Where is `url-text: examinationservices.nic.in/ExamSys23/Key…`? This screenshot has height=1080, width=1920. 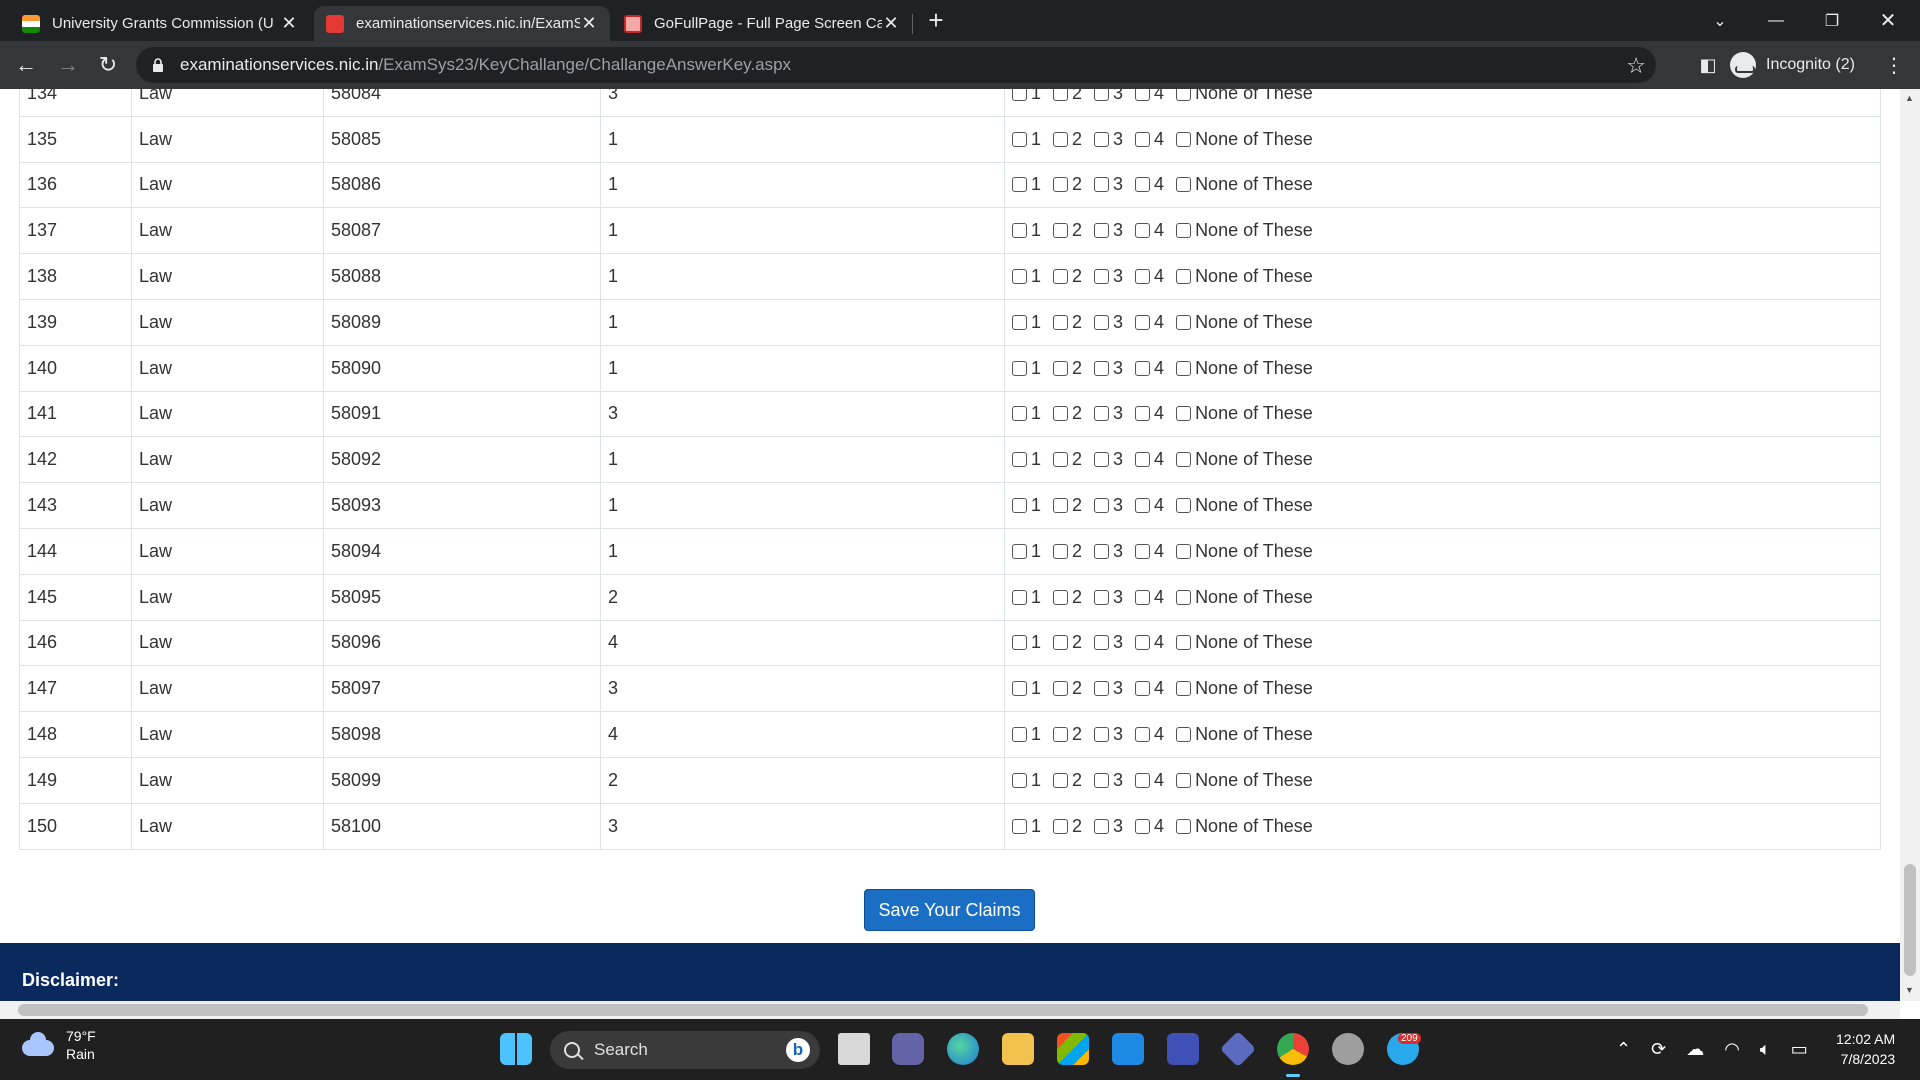
url-text: examinationservices.nic.in/ExamSys23/Key… is located at coordinates (485, 65).